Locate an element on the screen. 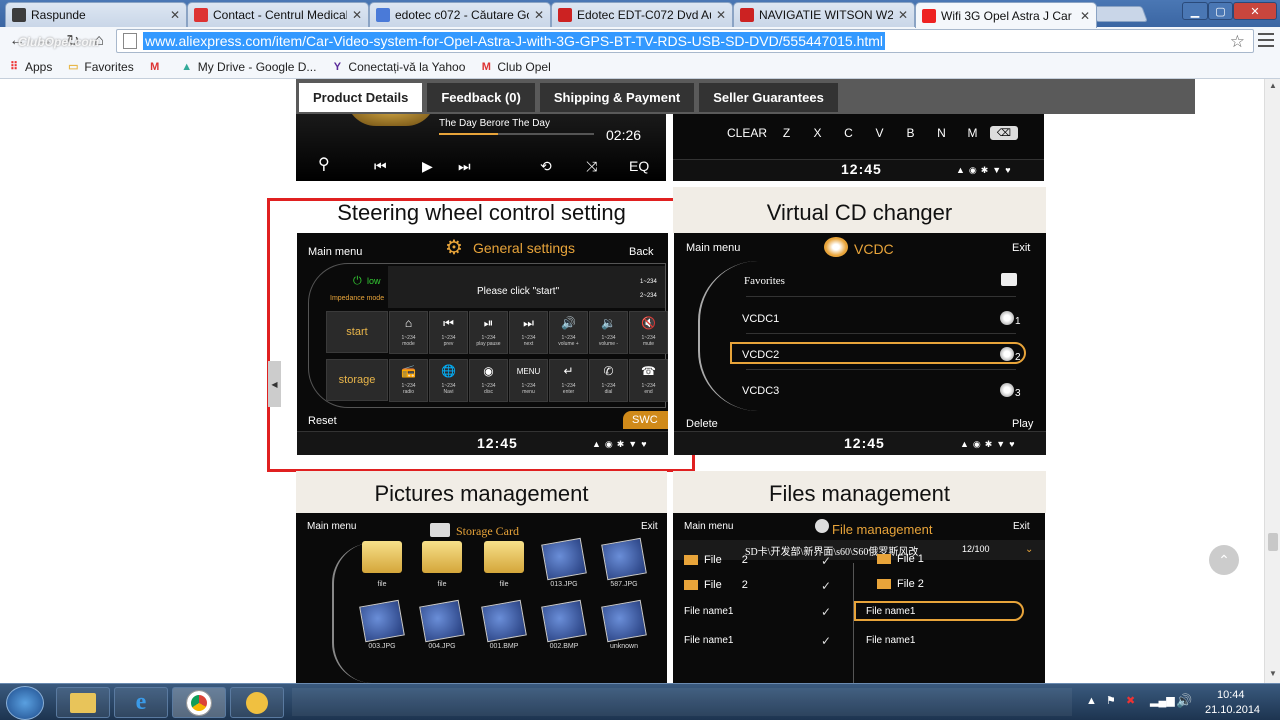 This screenshot has height=720, width=1280. player-control-button: ⏭ is located at coordinates (464, 166).